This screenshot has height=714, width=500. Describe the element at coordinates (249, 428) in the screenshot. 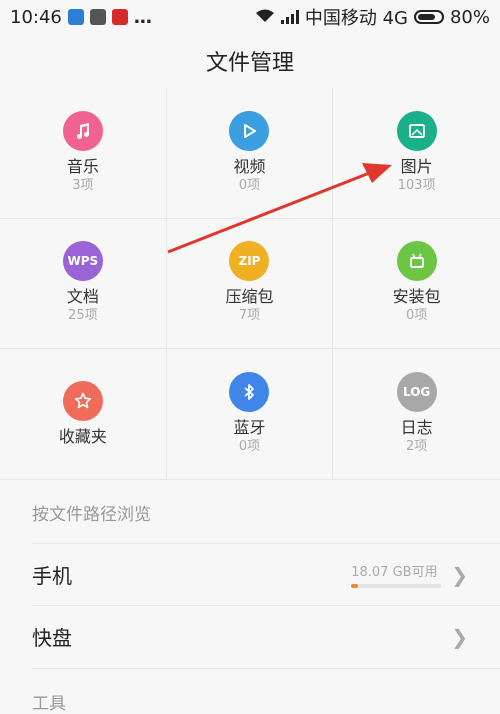

I see `category-label: 蓝牙` at that location.